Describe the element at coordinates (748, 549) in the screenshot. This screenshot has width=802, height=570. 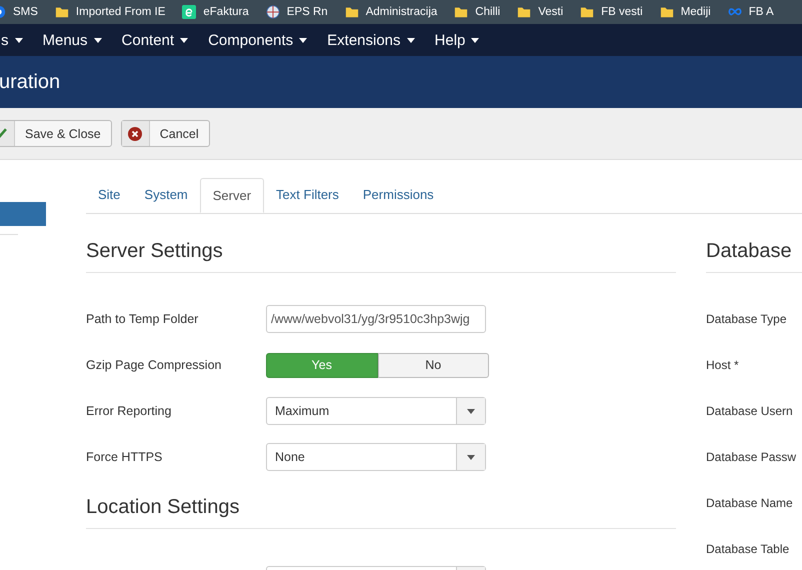
I see `field-label: Database Table` at that location.